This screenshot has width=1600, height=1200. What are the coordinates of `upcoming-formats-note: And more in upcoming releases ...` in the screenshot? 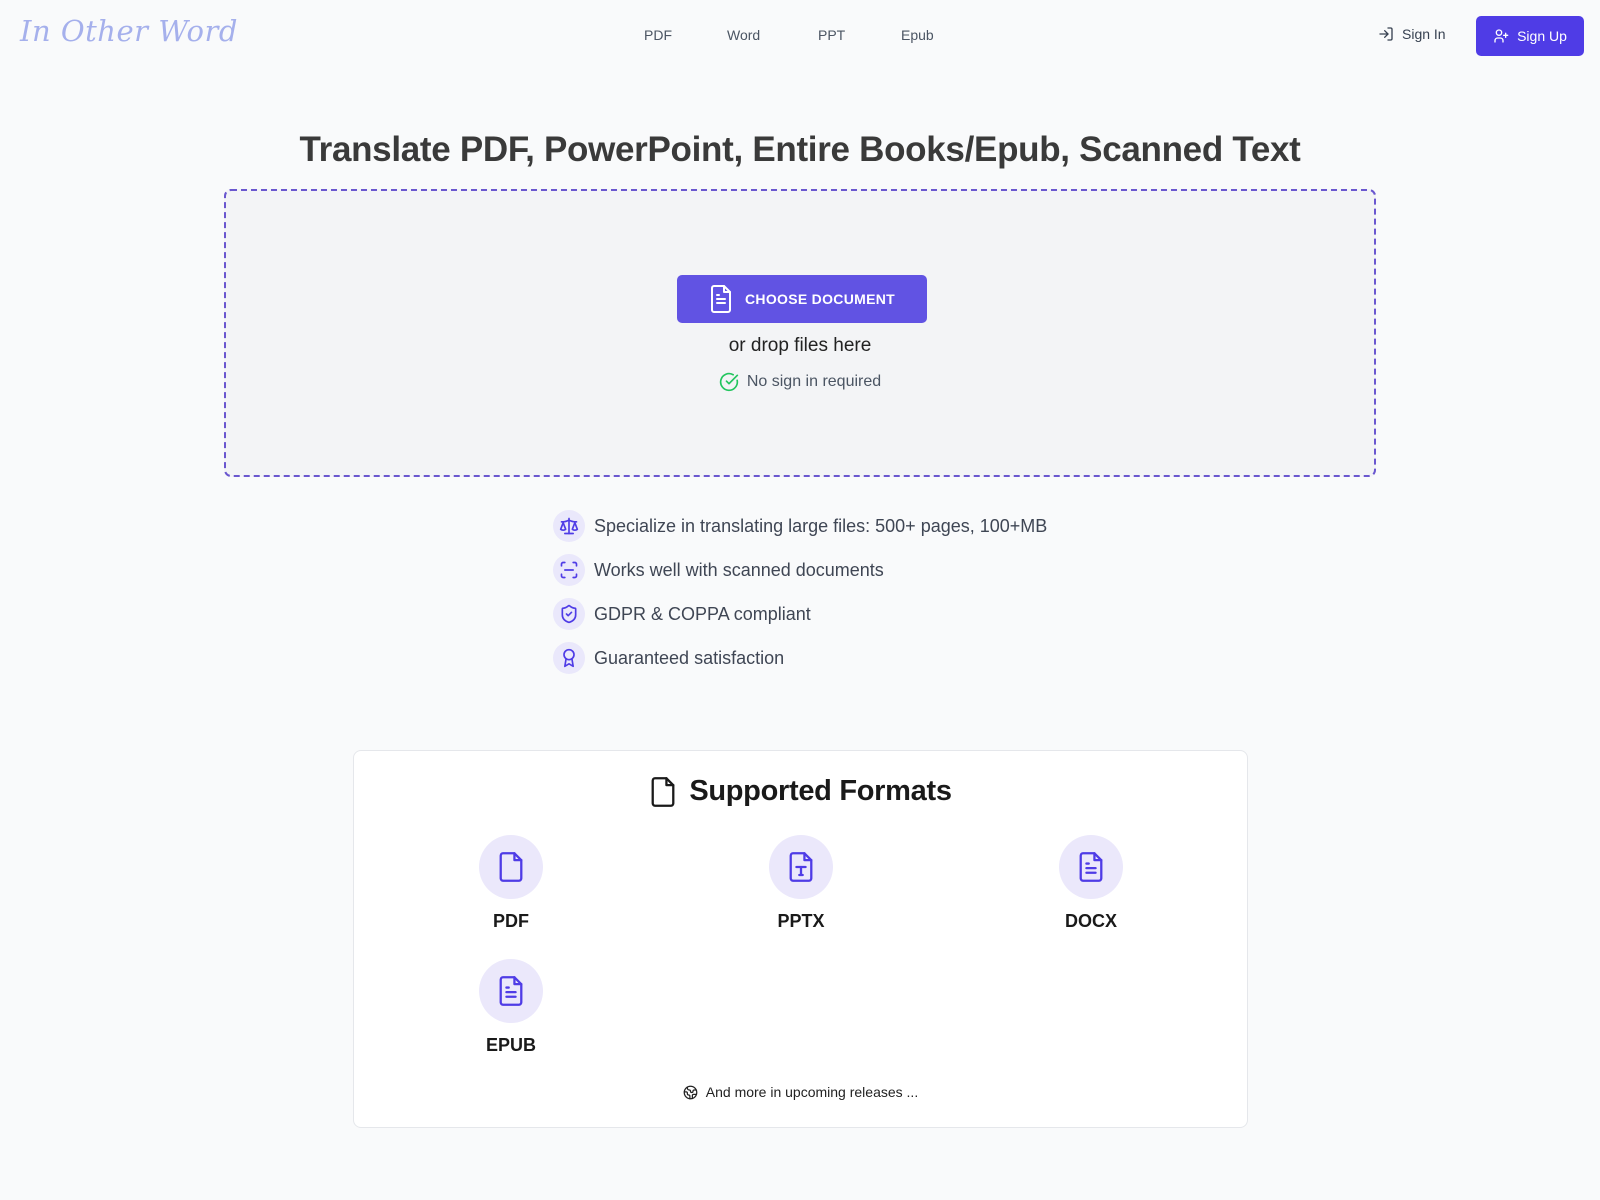 It's located at (800, 1092).